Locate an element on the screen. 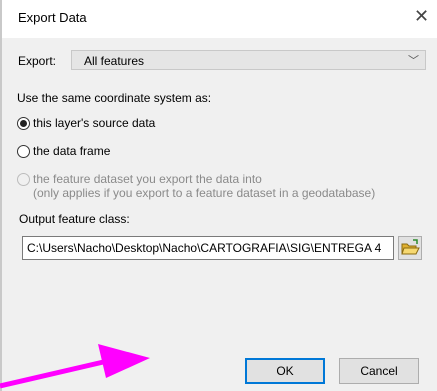 The height and width of the screenshot is (391, 437). ok-button: OK is located at coordinates (285, 371).